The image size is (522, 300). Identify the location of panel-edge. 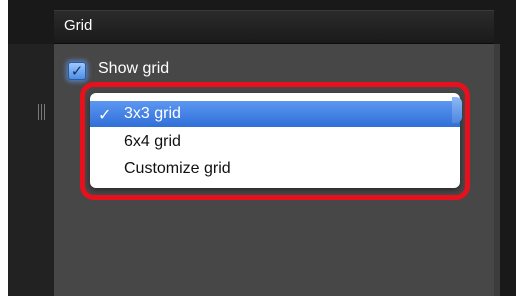
(497, 170).